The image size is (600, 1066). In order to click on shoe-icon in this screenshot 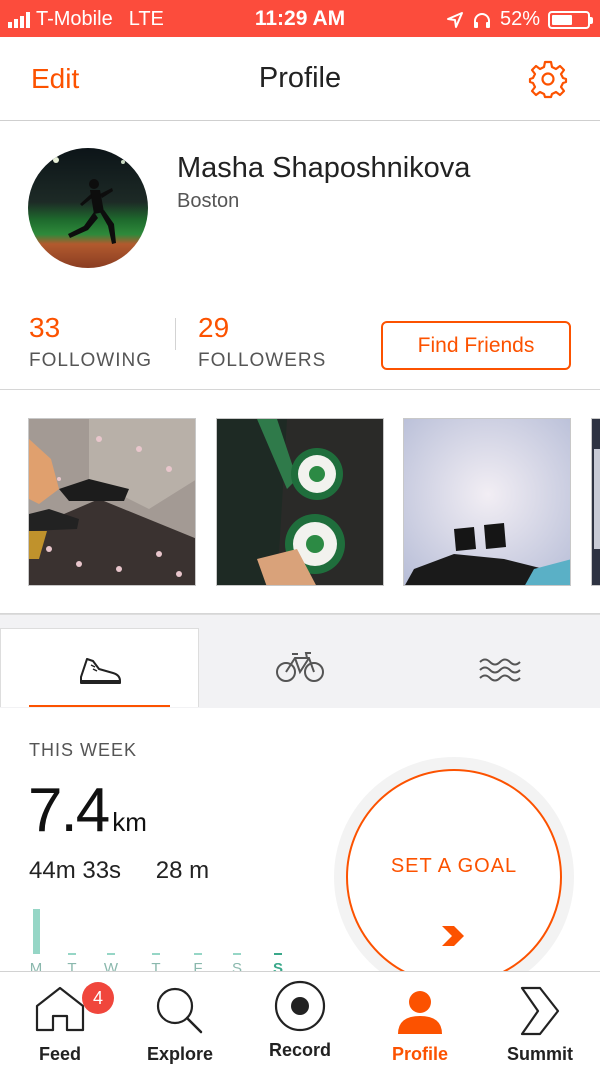, I will do `click(100, 671)`.